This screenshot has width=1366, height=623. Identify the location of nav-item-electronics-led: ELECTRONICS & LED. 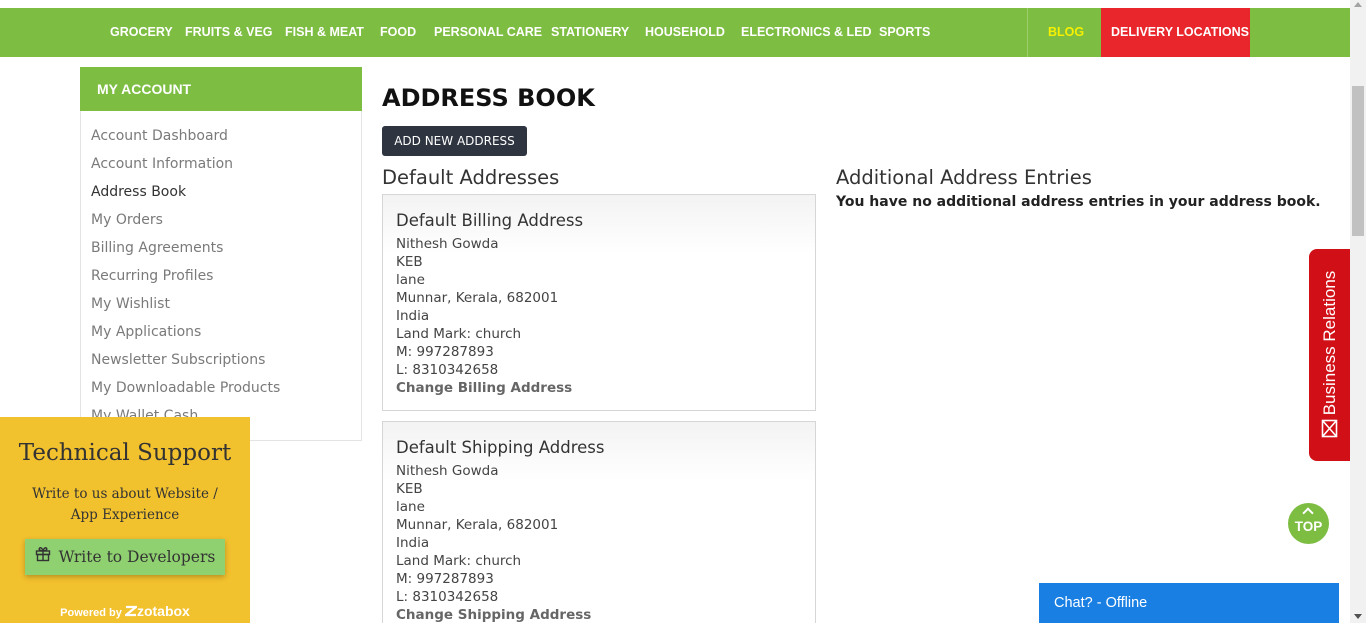
(806, 32).